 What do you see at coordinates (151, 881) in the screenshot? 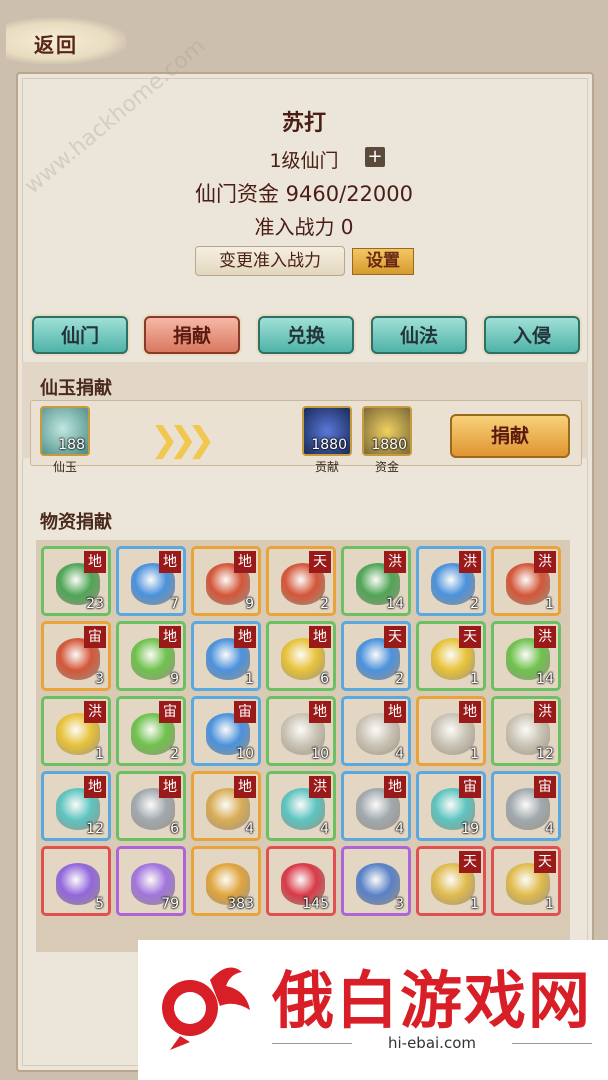
I see `material-item: 79` at bounding box center [151, 881].